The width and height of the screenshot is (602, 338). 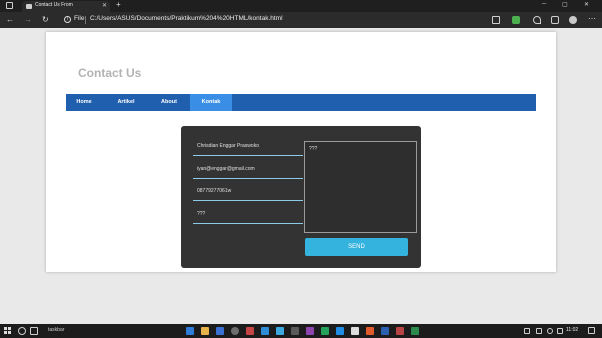 What do you see at coordinates (295, 331) in the screenshot?
I see `terminal-app-icon` at bounding box center [295, 331].